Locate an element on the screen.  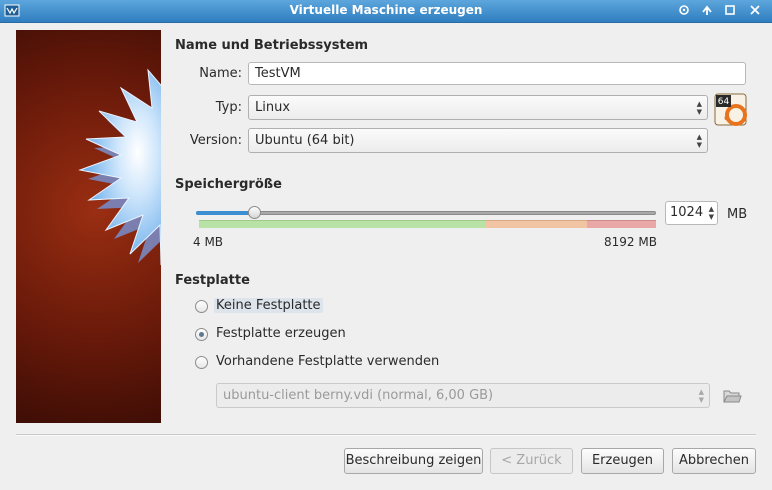
radio-no-disk-label: Keine Festplatte is located at coordinates (268, 305).